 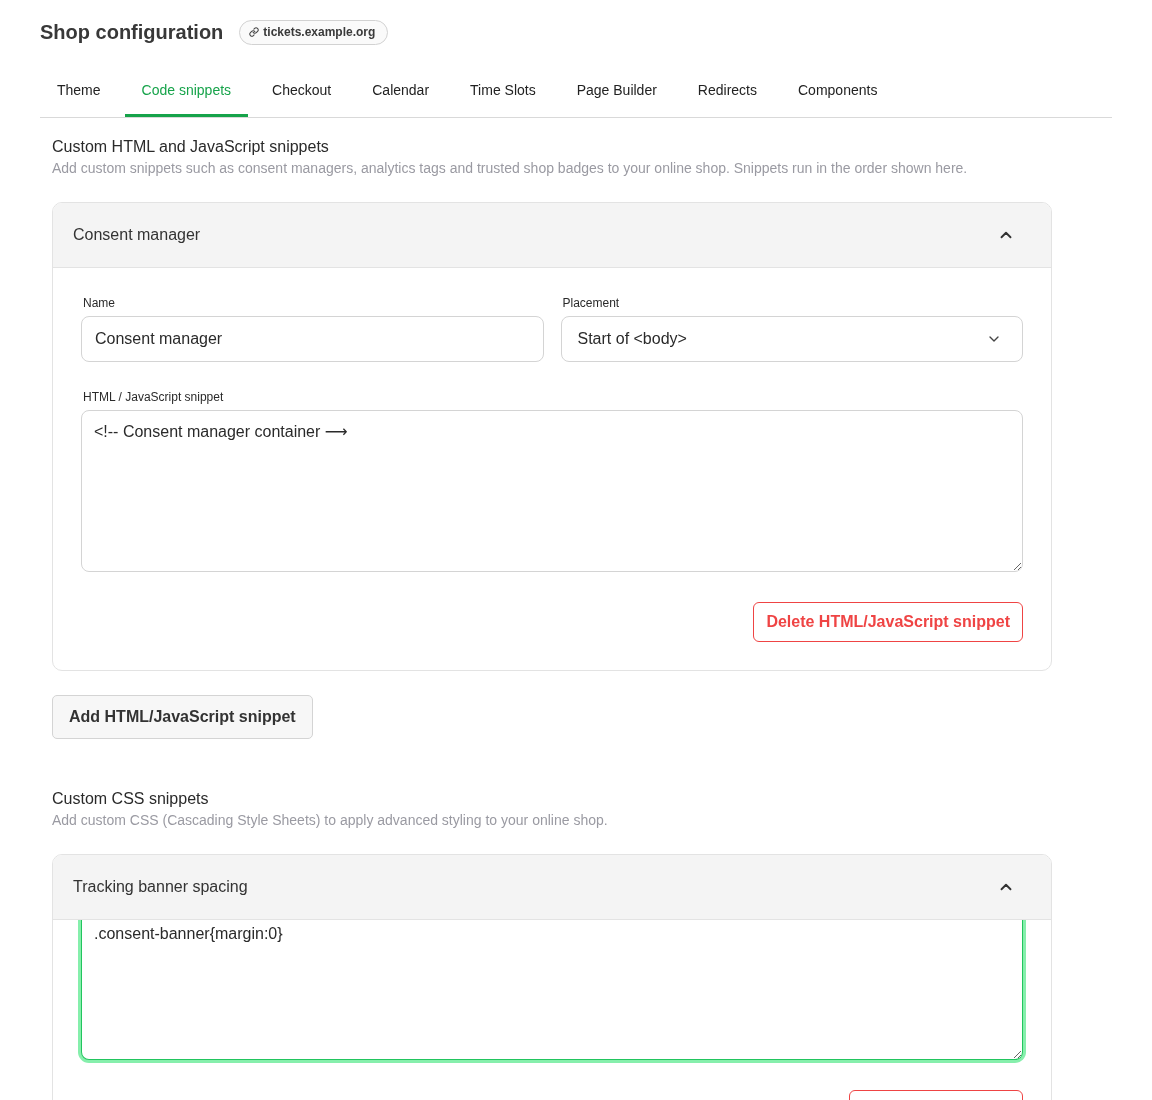 I want to click on section-title: Custom CSS snippets, so click(x=131, y=799).